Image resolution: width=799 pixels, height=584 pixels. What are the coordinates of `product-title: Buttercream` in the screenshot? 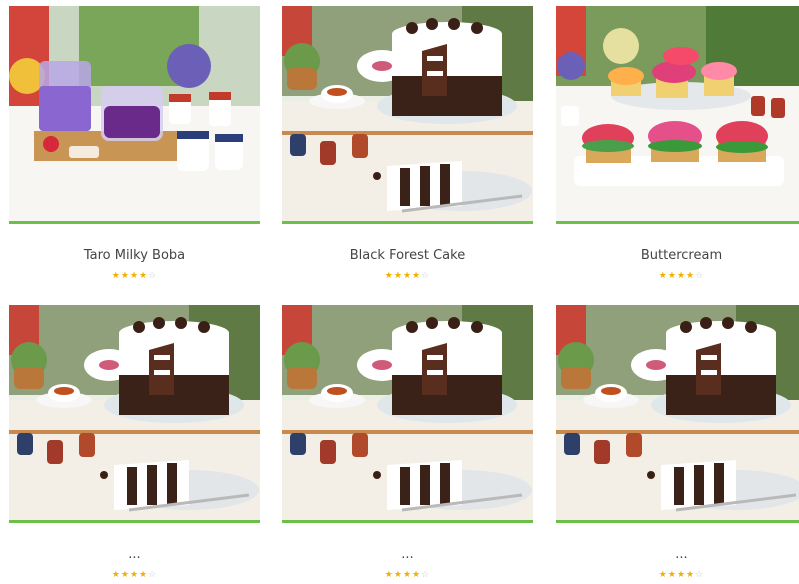 It's located at (677, 256).